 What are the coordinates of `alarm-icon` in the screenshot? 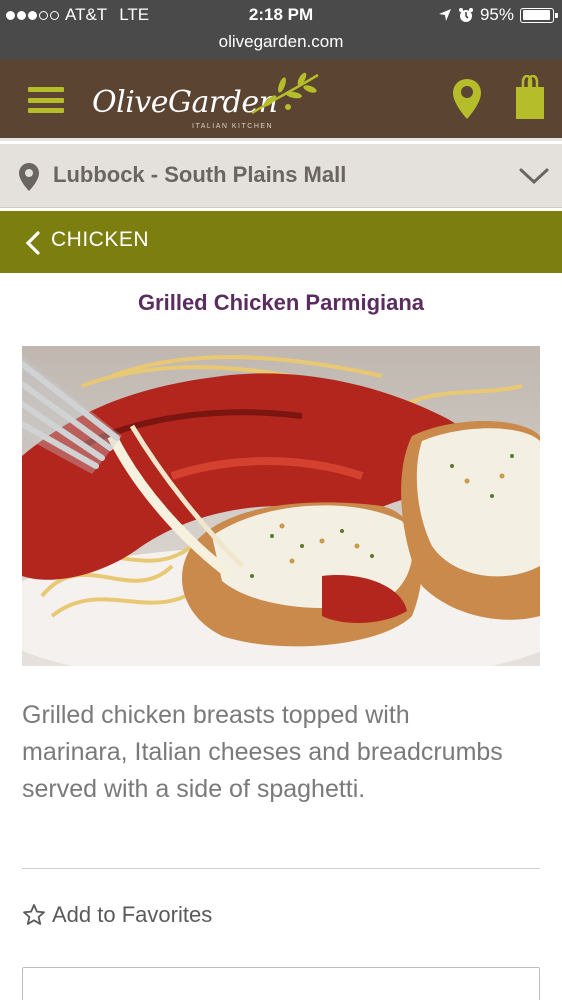 It's located at (465, 15).